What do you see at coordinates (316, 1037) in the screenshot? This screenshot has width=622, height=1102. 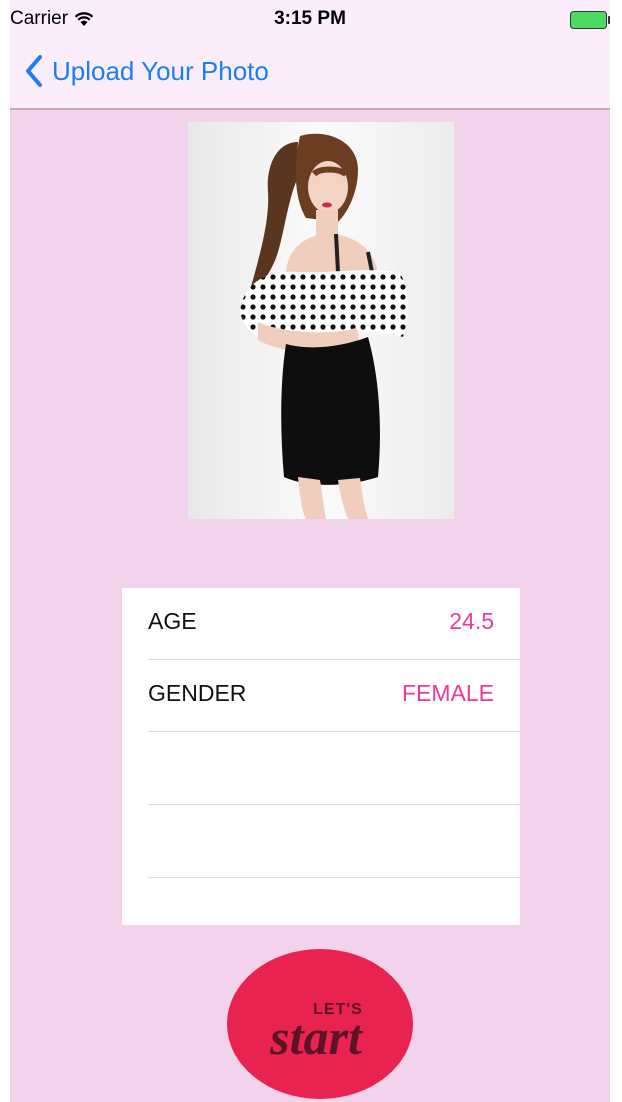 I see `start-button-large-label: start` at bounding box center [316, 1037].